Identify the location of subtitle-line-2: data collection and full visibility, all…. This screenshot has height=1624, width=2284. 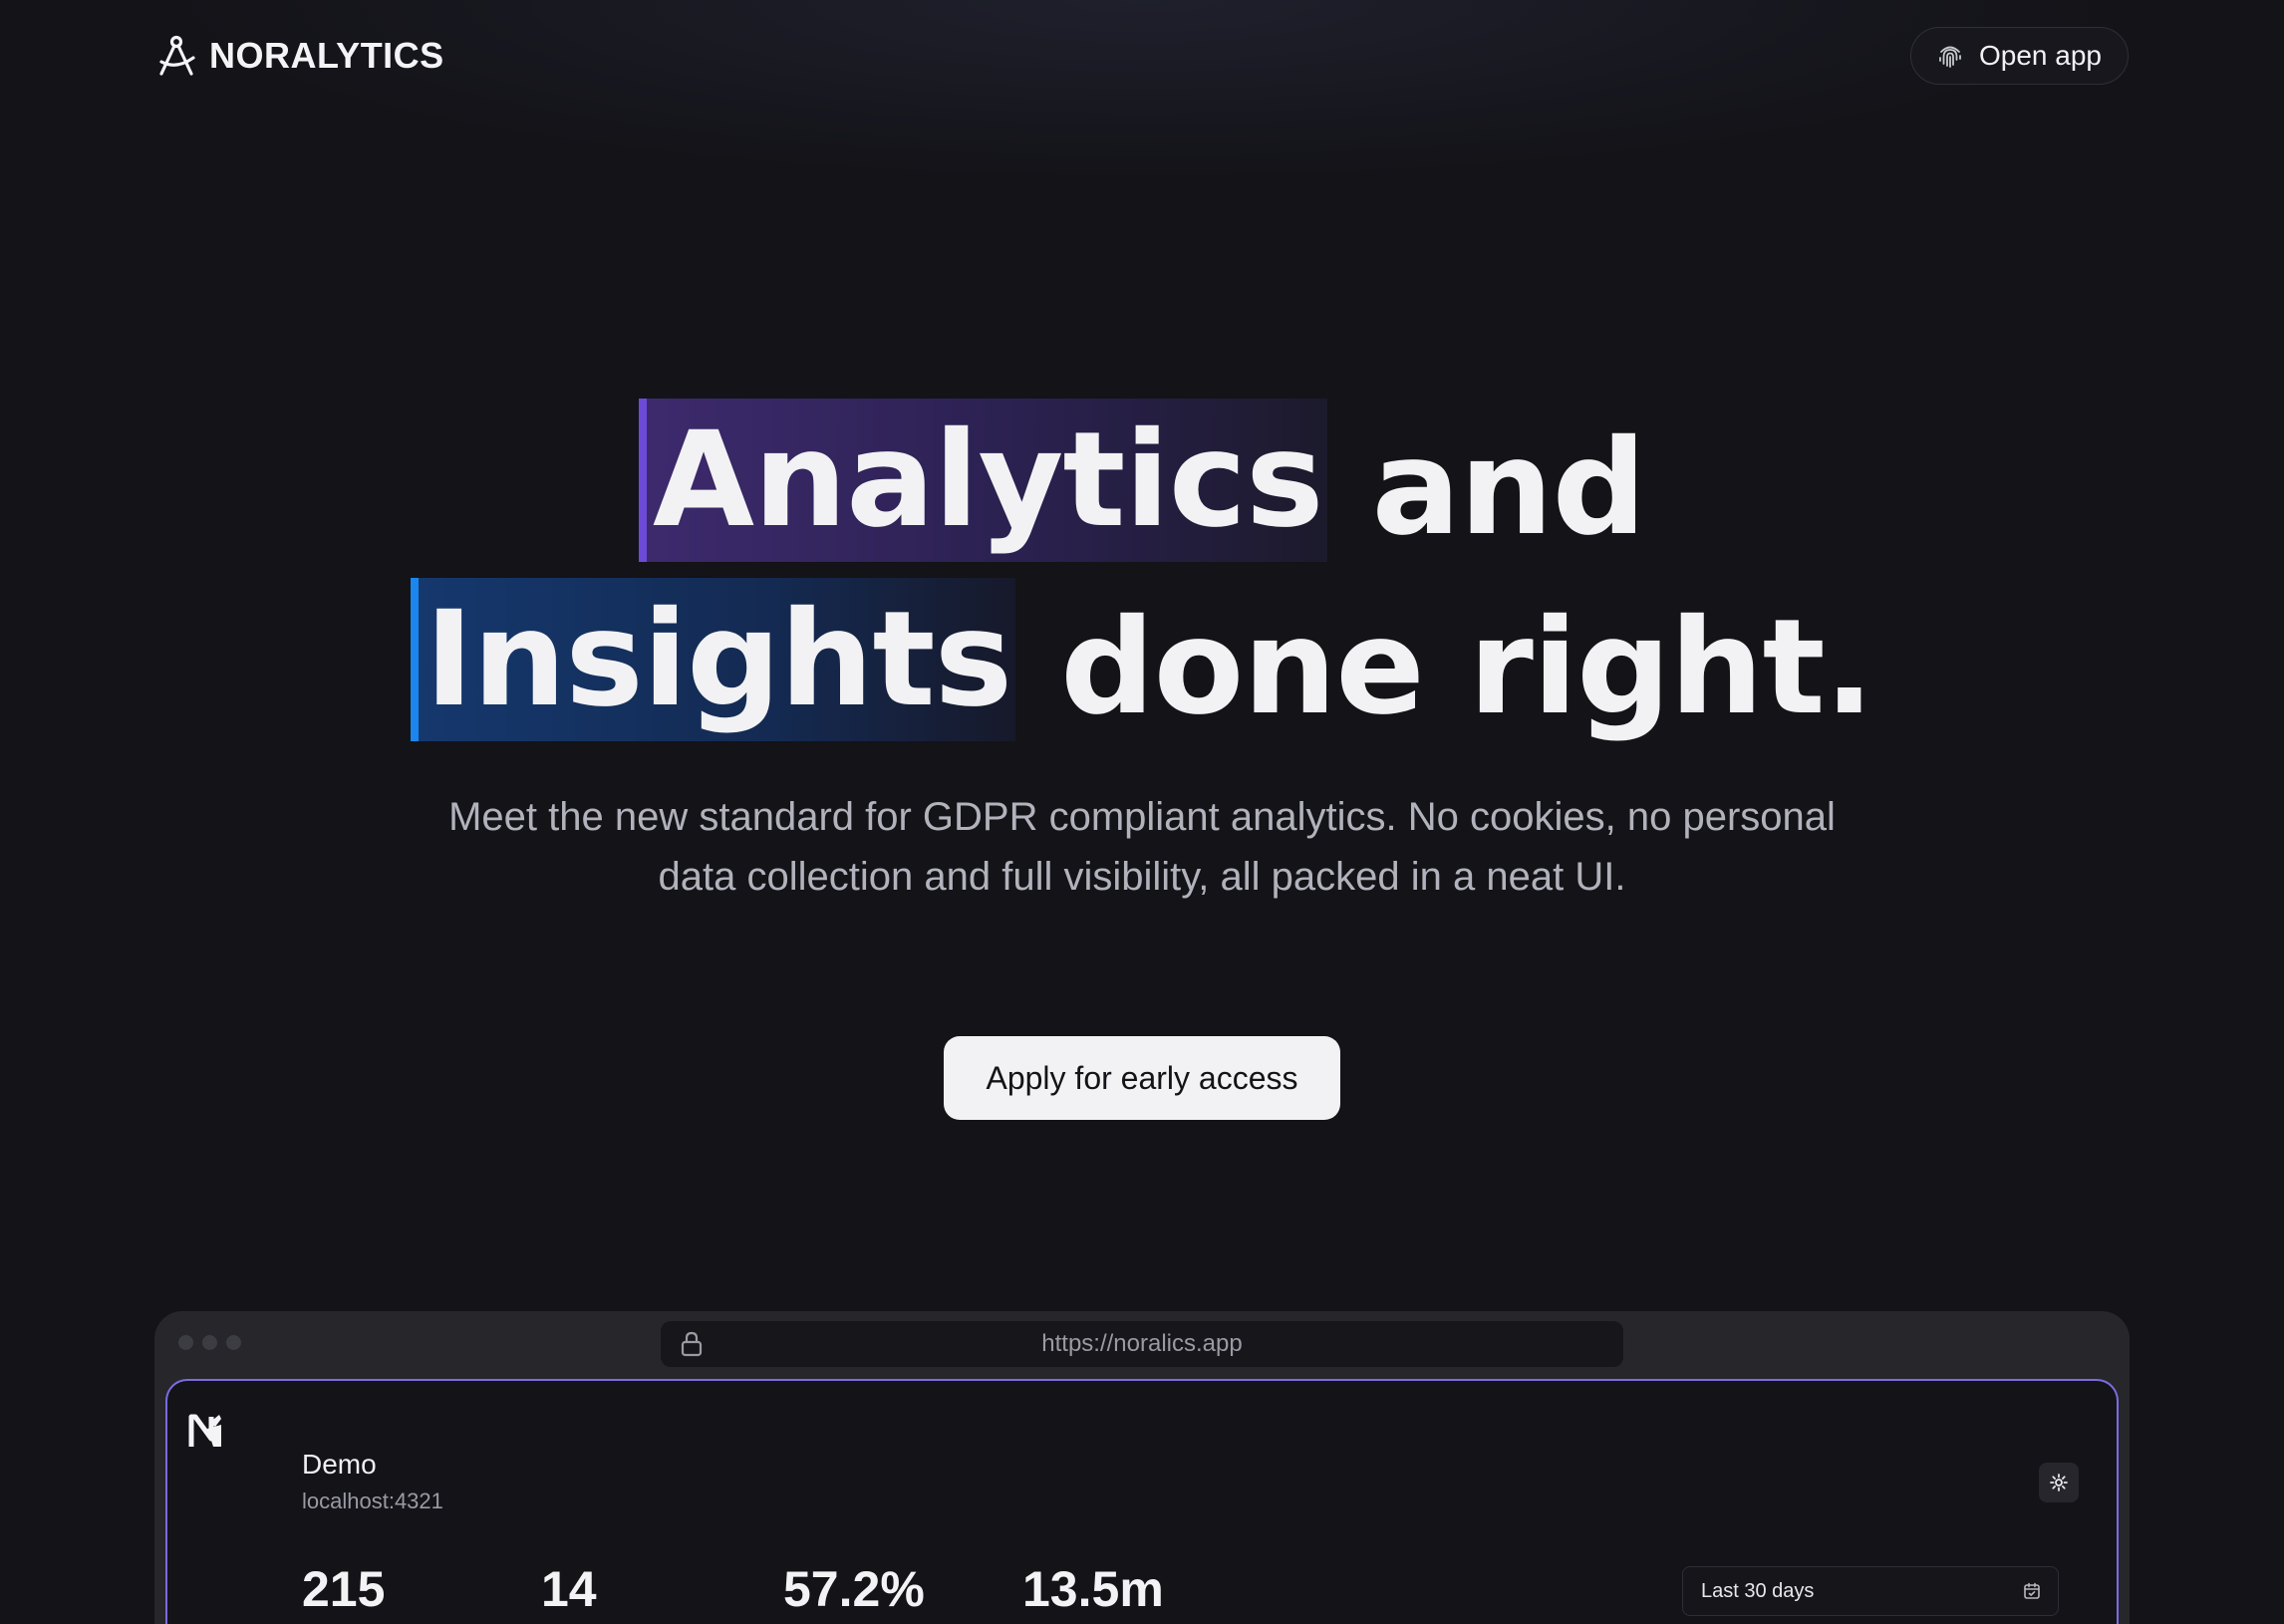
(1142, 877).